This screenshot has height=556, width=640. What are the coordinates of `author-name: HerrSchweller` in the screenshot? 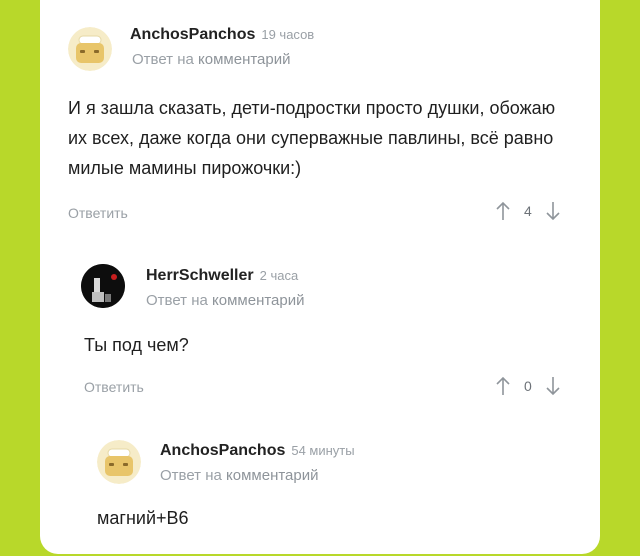 It's located at (200, 275).